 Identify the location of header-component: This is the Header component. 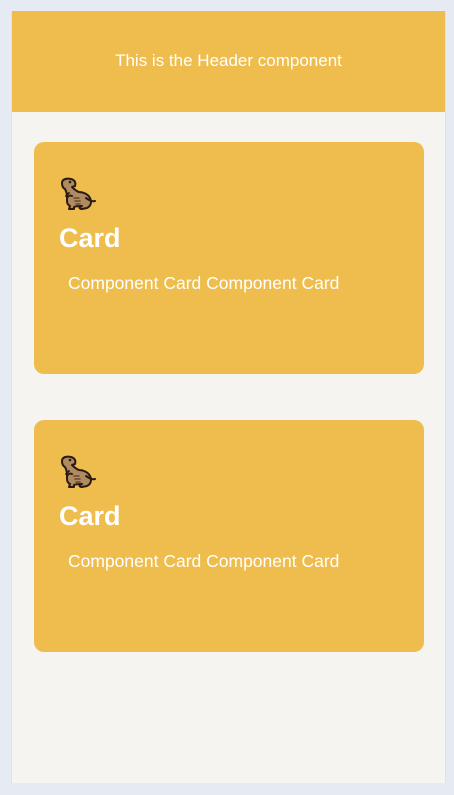
(228, 61).